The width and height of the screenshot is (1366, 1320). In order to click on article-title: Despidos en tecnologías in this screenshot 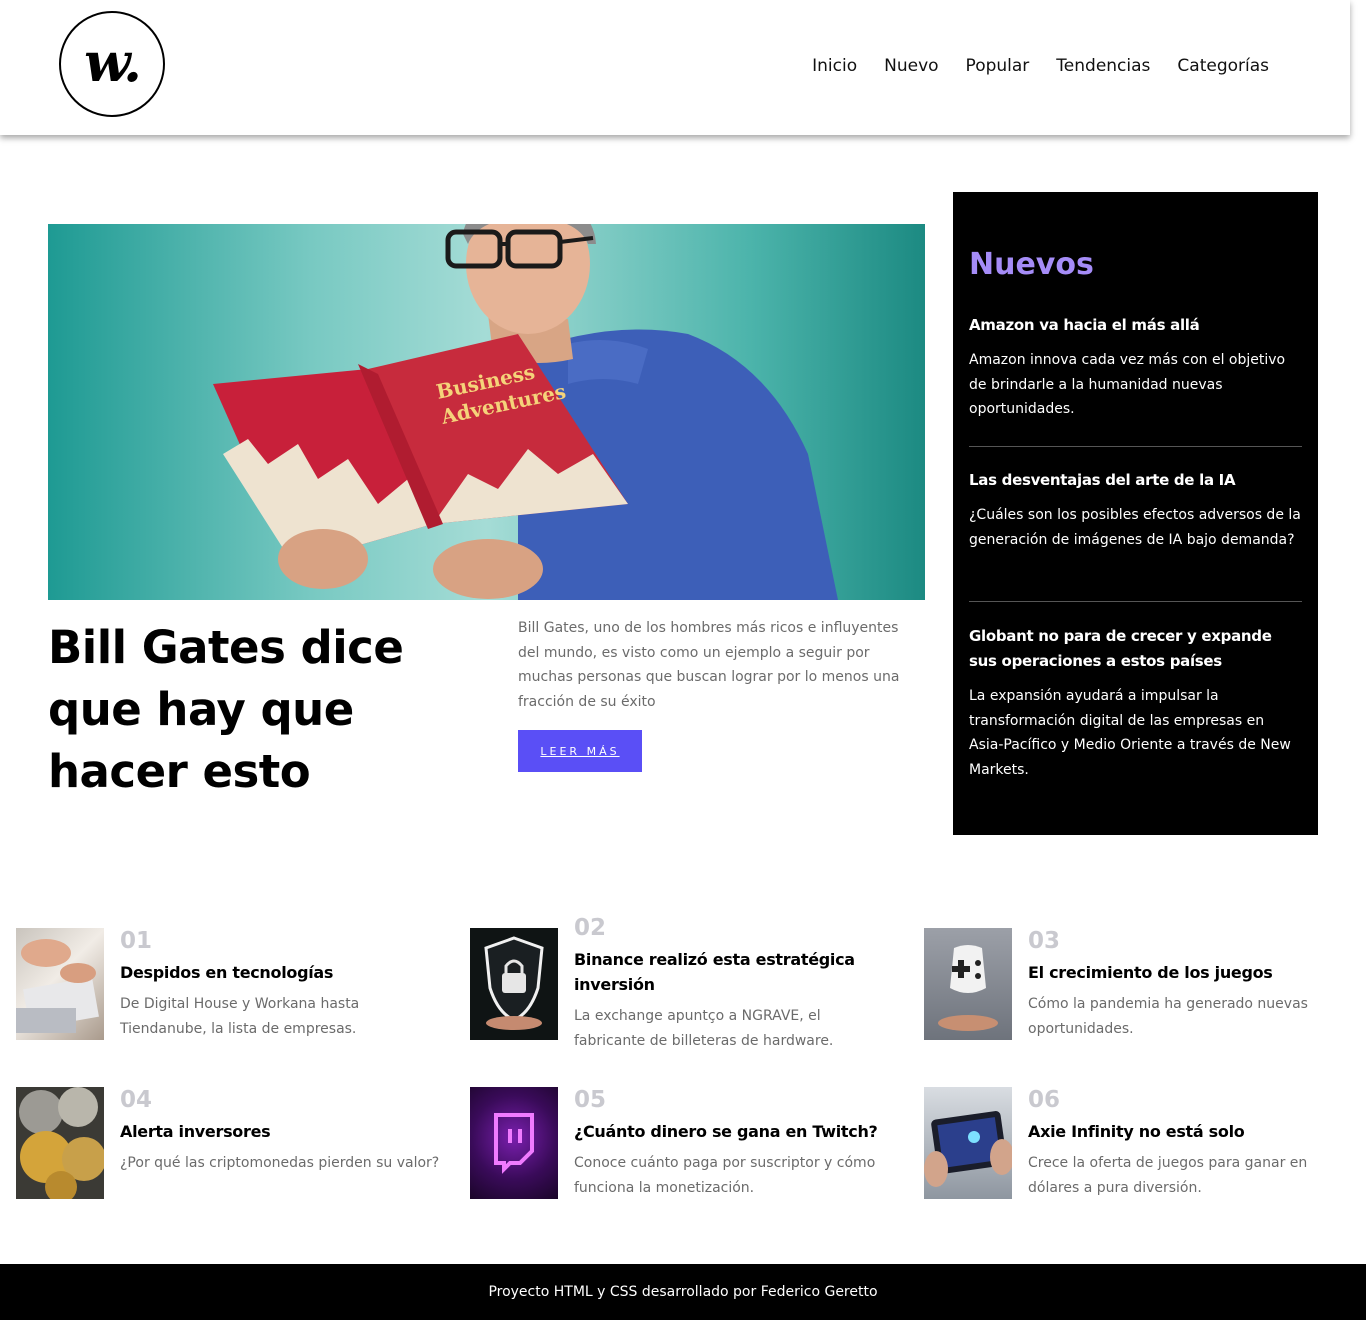, I will do `click(280, 972)`.